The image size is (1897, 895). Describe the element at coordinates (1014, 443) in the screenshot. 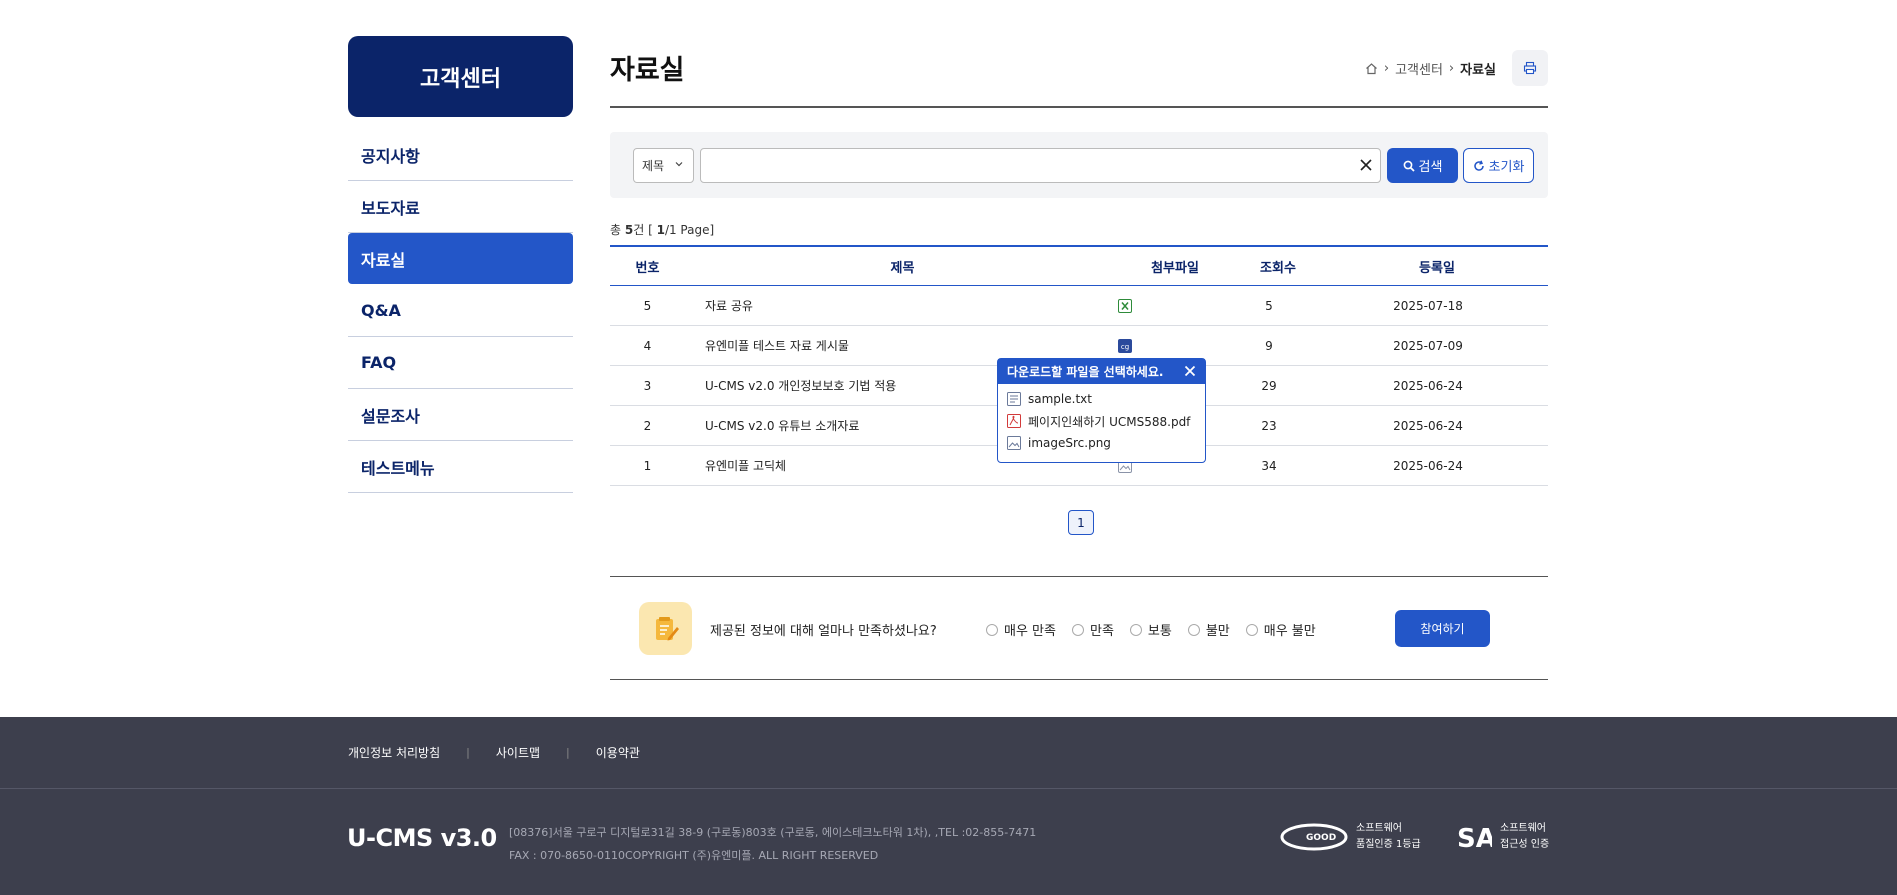

I see `image-file-icon` at that location.